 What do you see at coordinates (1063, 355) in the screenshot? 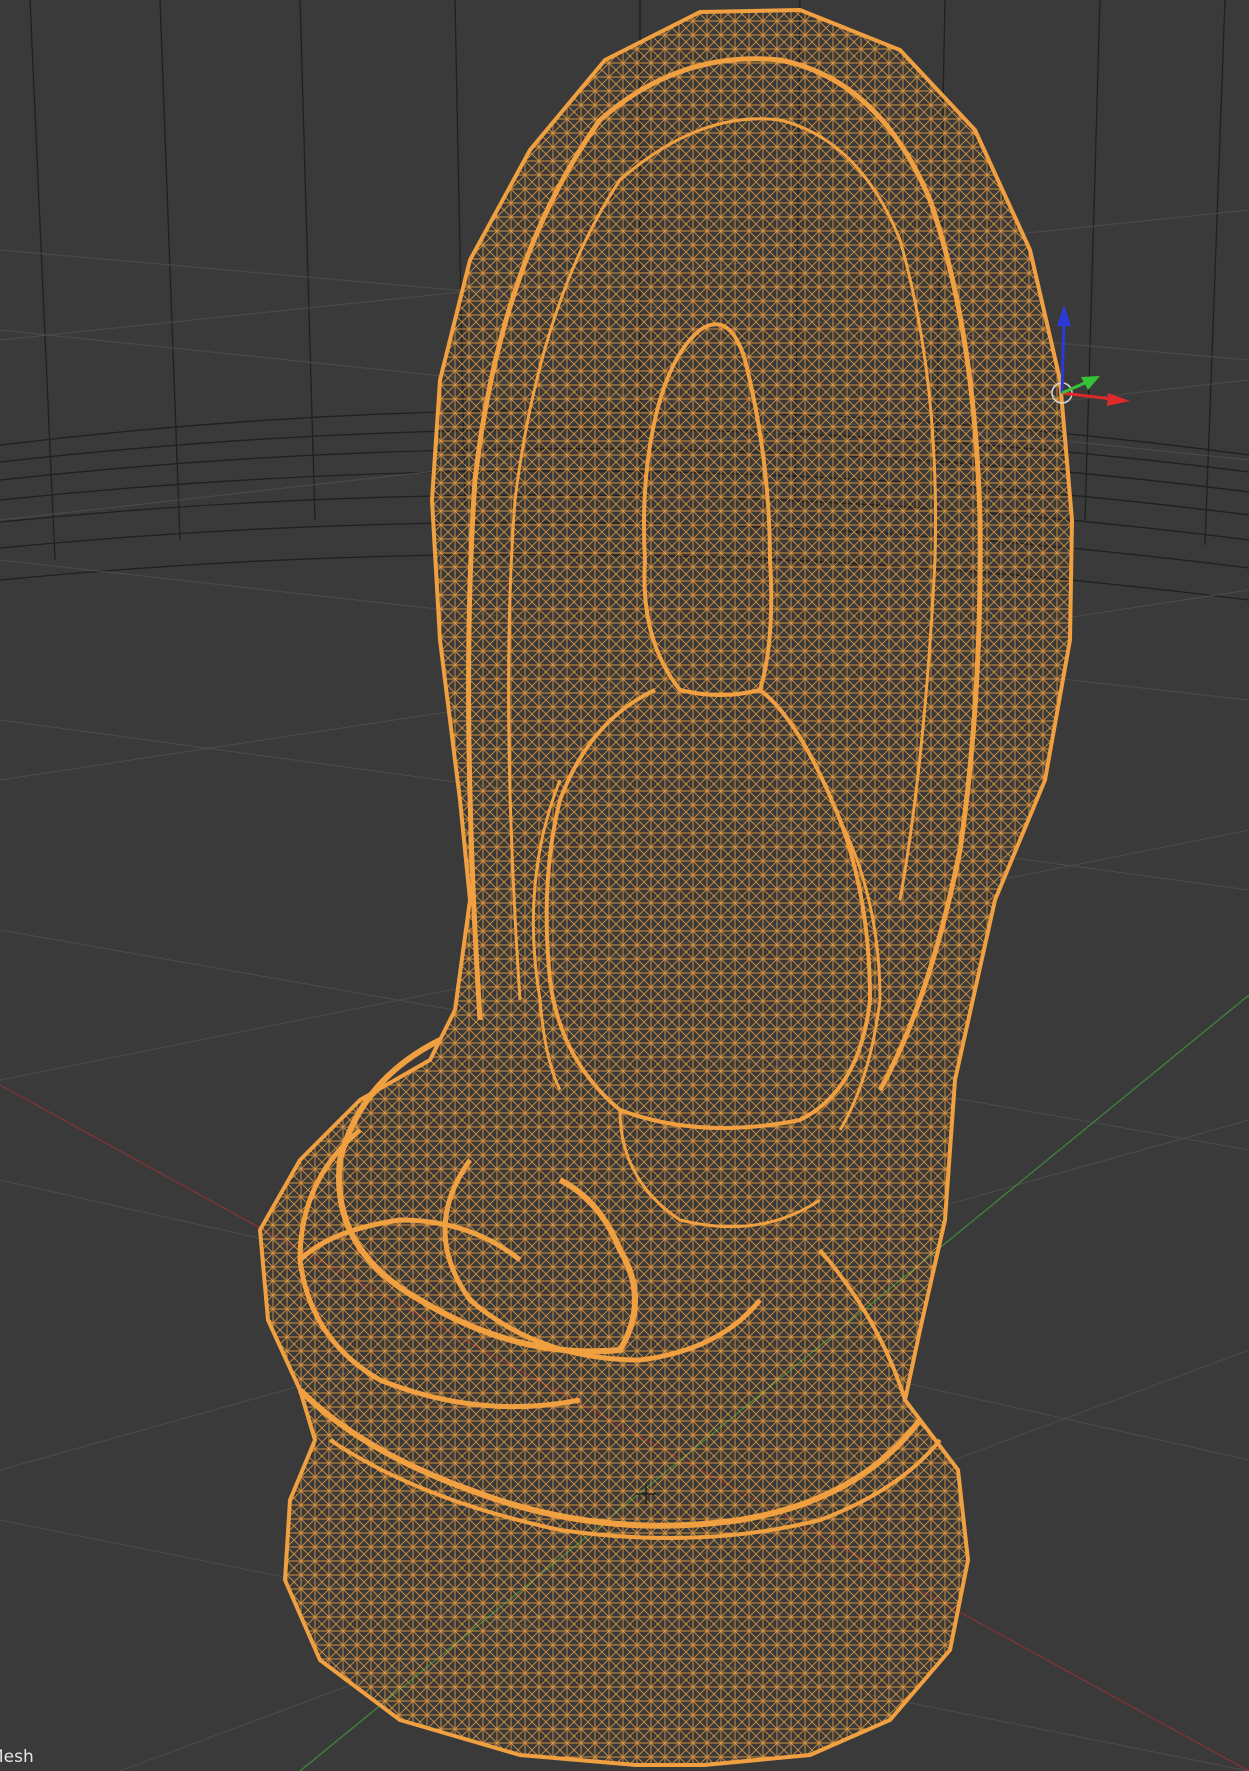
I see `gizmo-z-axis` at bounding box center [1063, 355].